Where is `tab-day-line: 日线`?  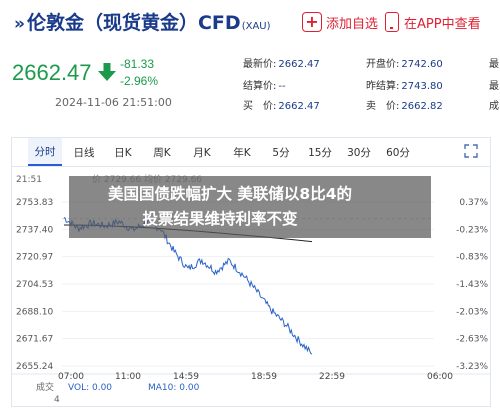
tab-day-line: 日线 is located at coordinates (84, 152).